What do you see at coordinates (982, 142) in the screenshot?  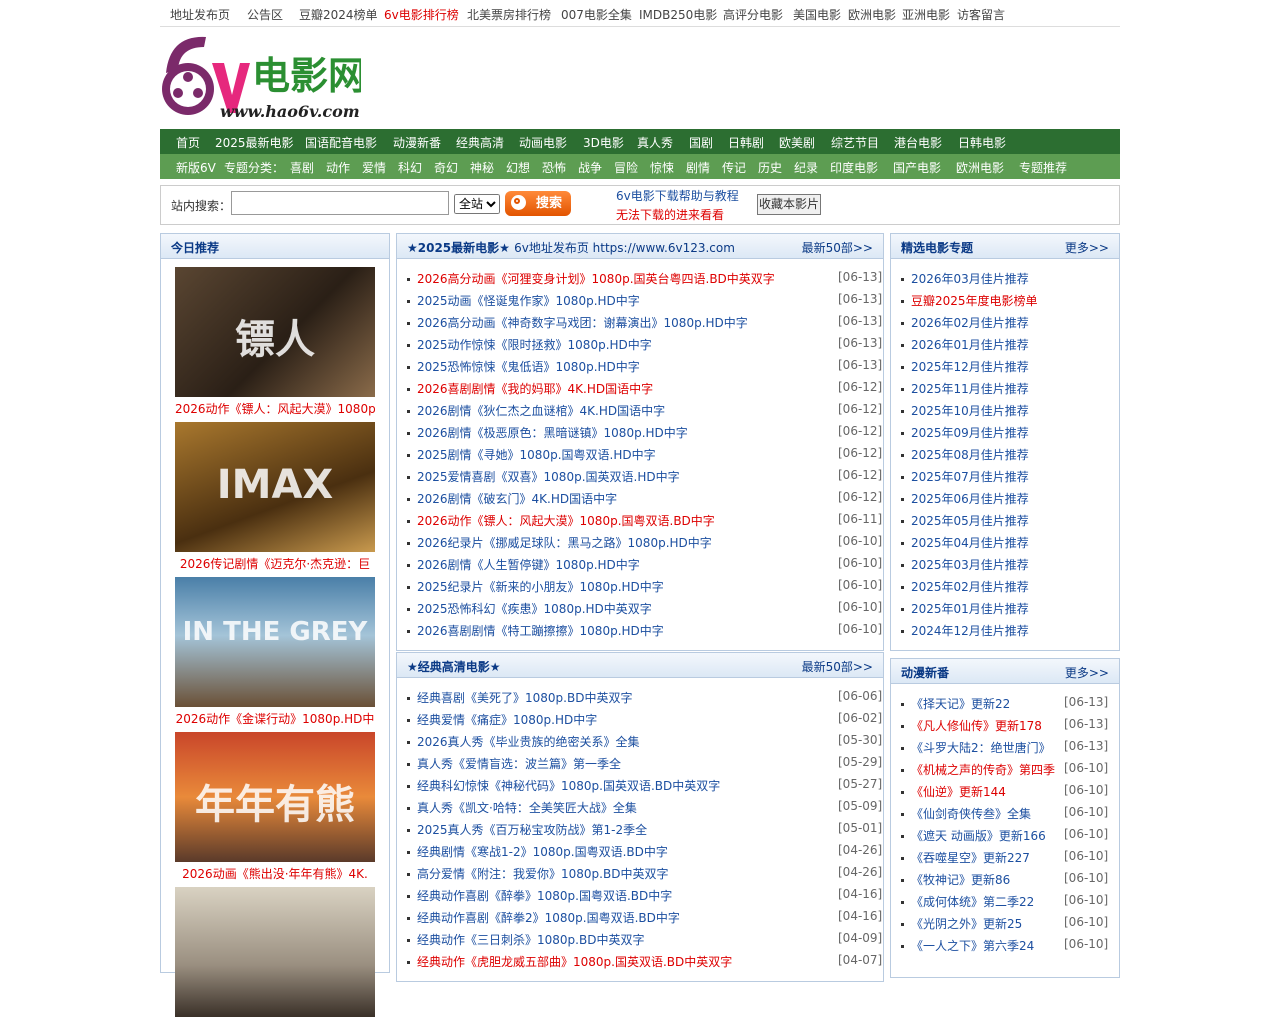 I see `nav-item: 日韩电影` at bounding box center [982, 142].